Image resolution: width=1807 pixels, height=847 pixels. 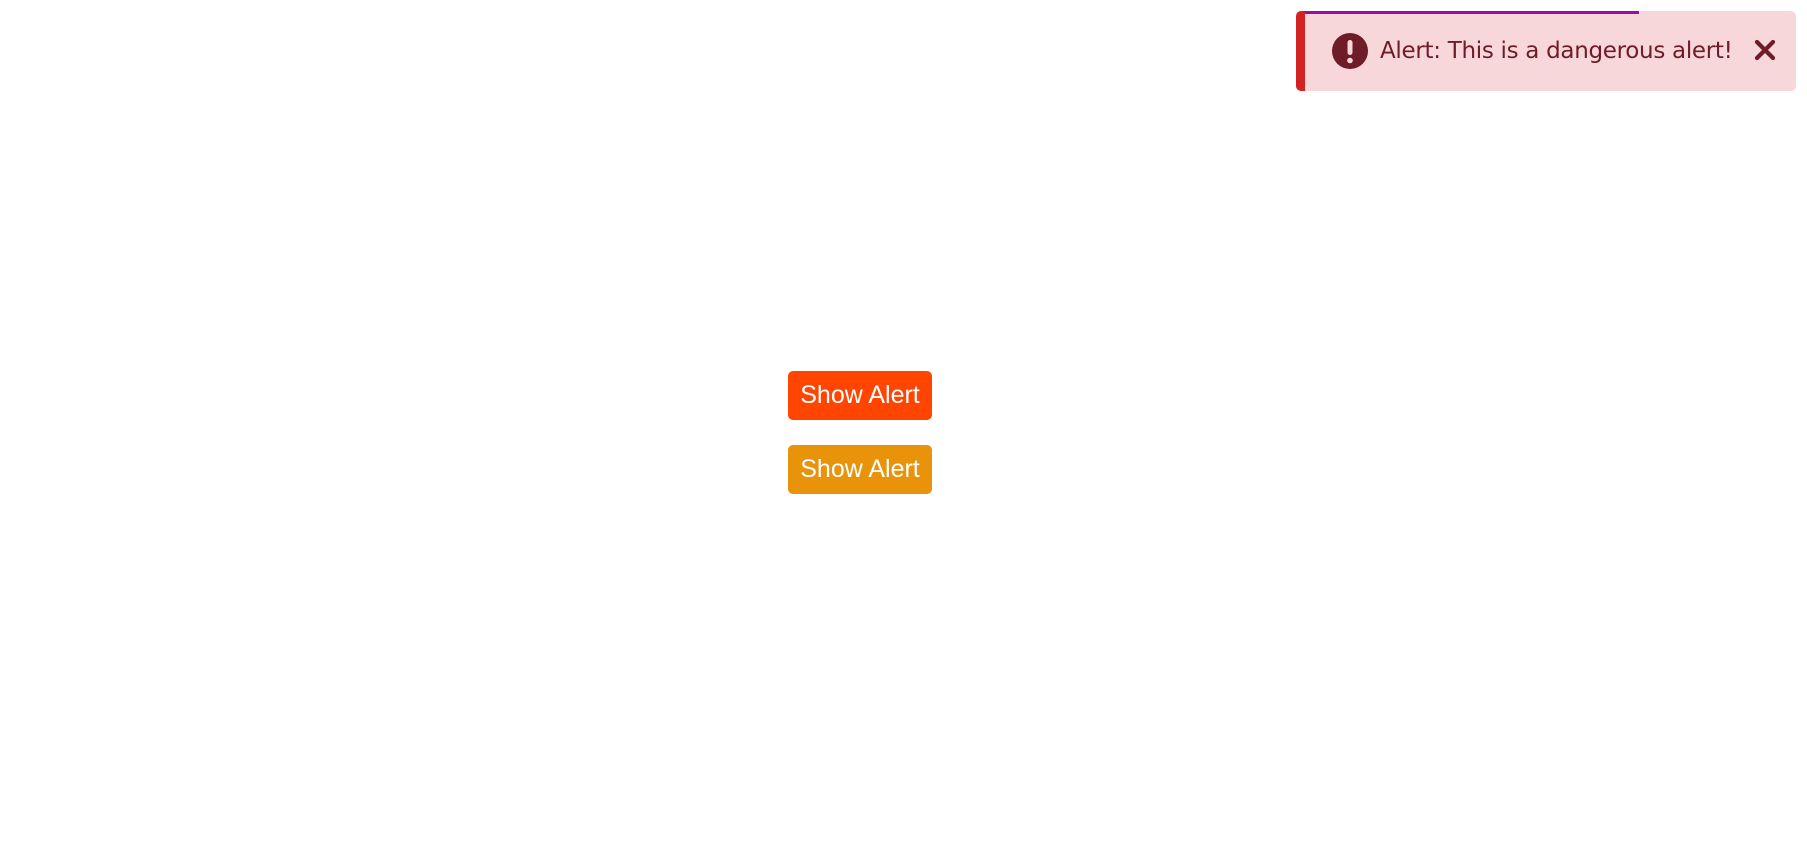 I want to click on exclamation-circle-icon, so click(x=1350, y=51).